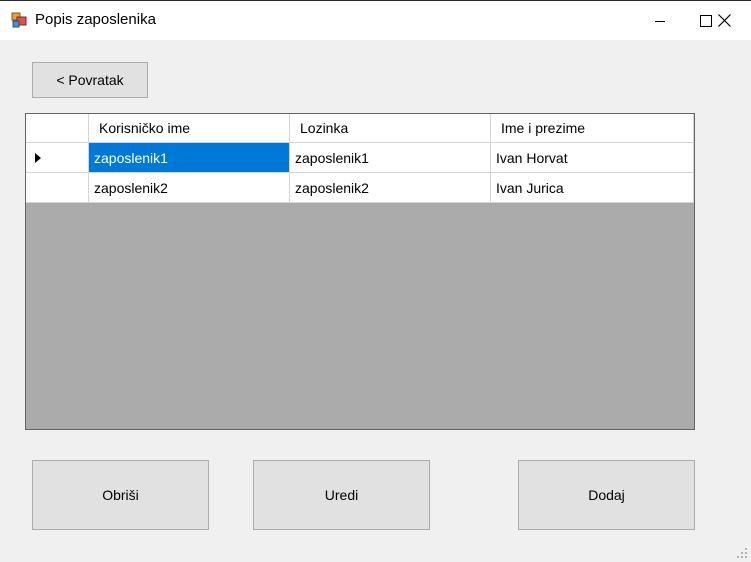 This screenshot has width=751, height=562. Describe the element at coordinates (742, 553) in the screenshot. I see `resize-grip-icon` at that location.